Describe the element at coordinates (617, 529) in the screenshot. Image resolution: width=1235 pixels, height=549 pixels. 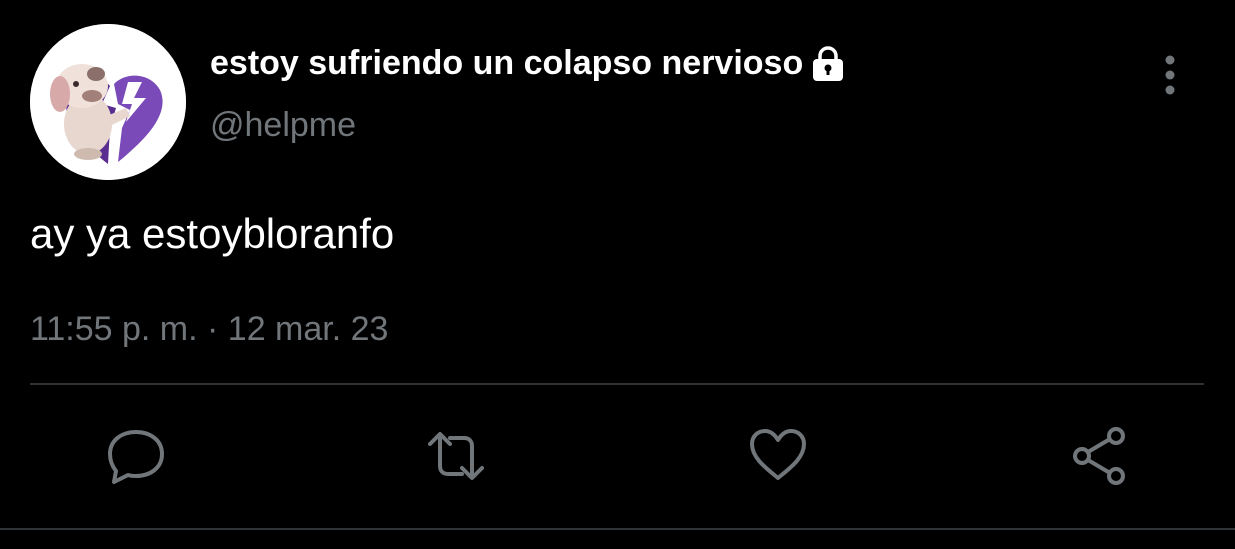
I see `bottom-divider` at that location.